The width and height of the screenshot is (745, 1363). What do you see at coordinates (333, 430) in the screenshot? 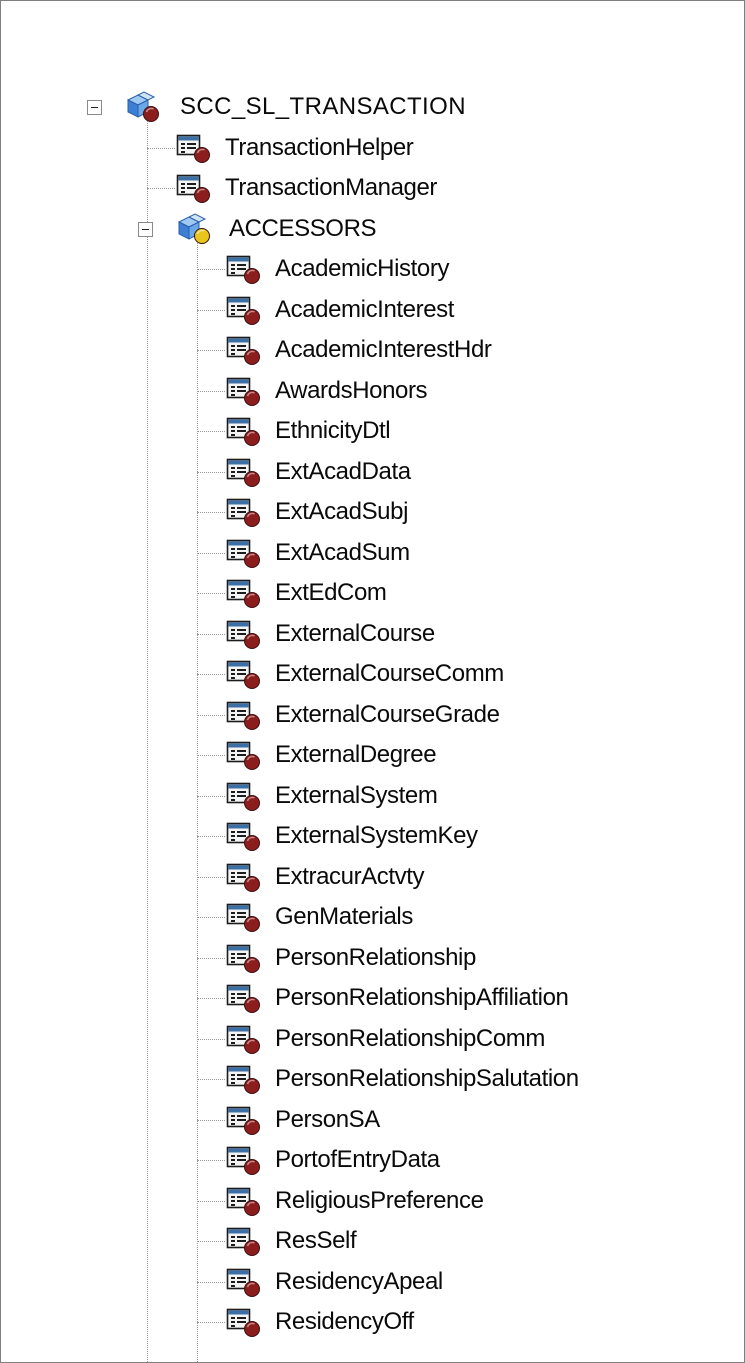
I see `tree-node-label: EthnicityDtl` at bounding box center [333, 430].